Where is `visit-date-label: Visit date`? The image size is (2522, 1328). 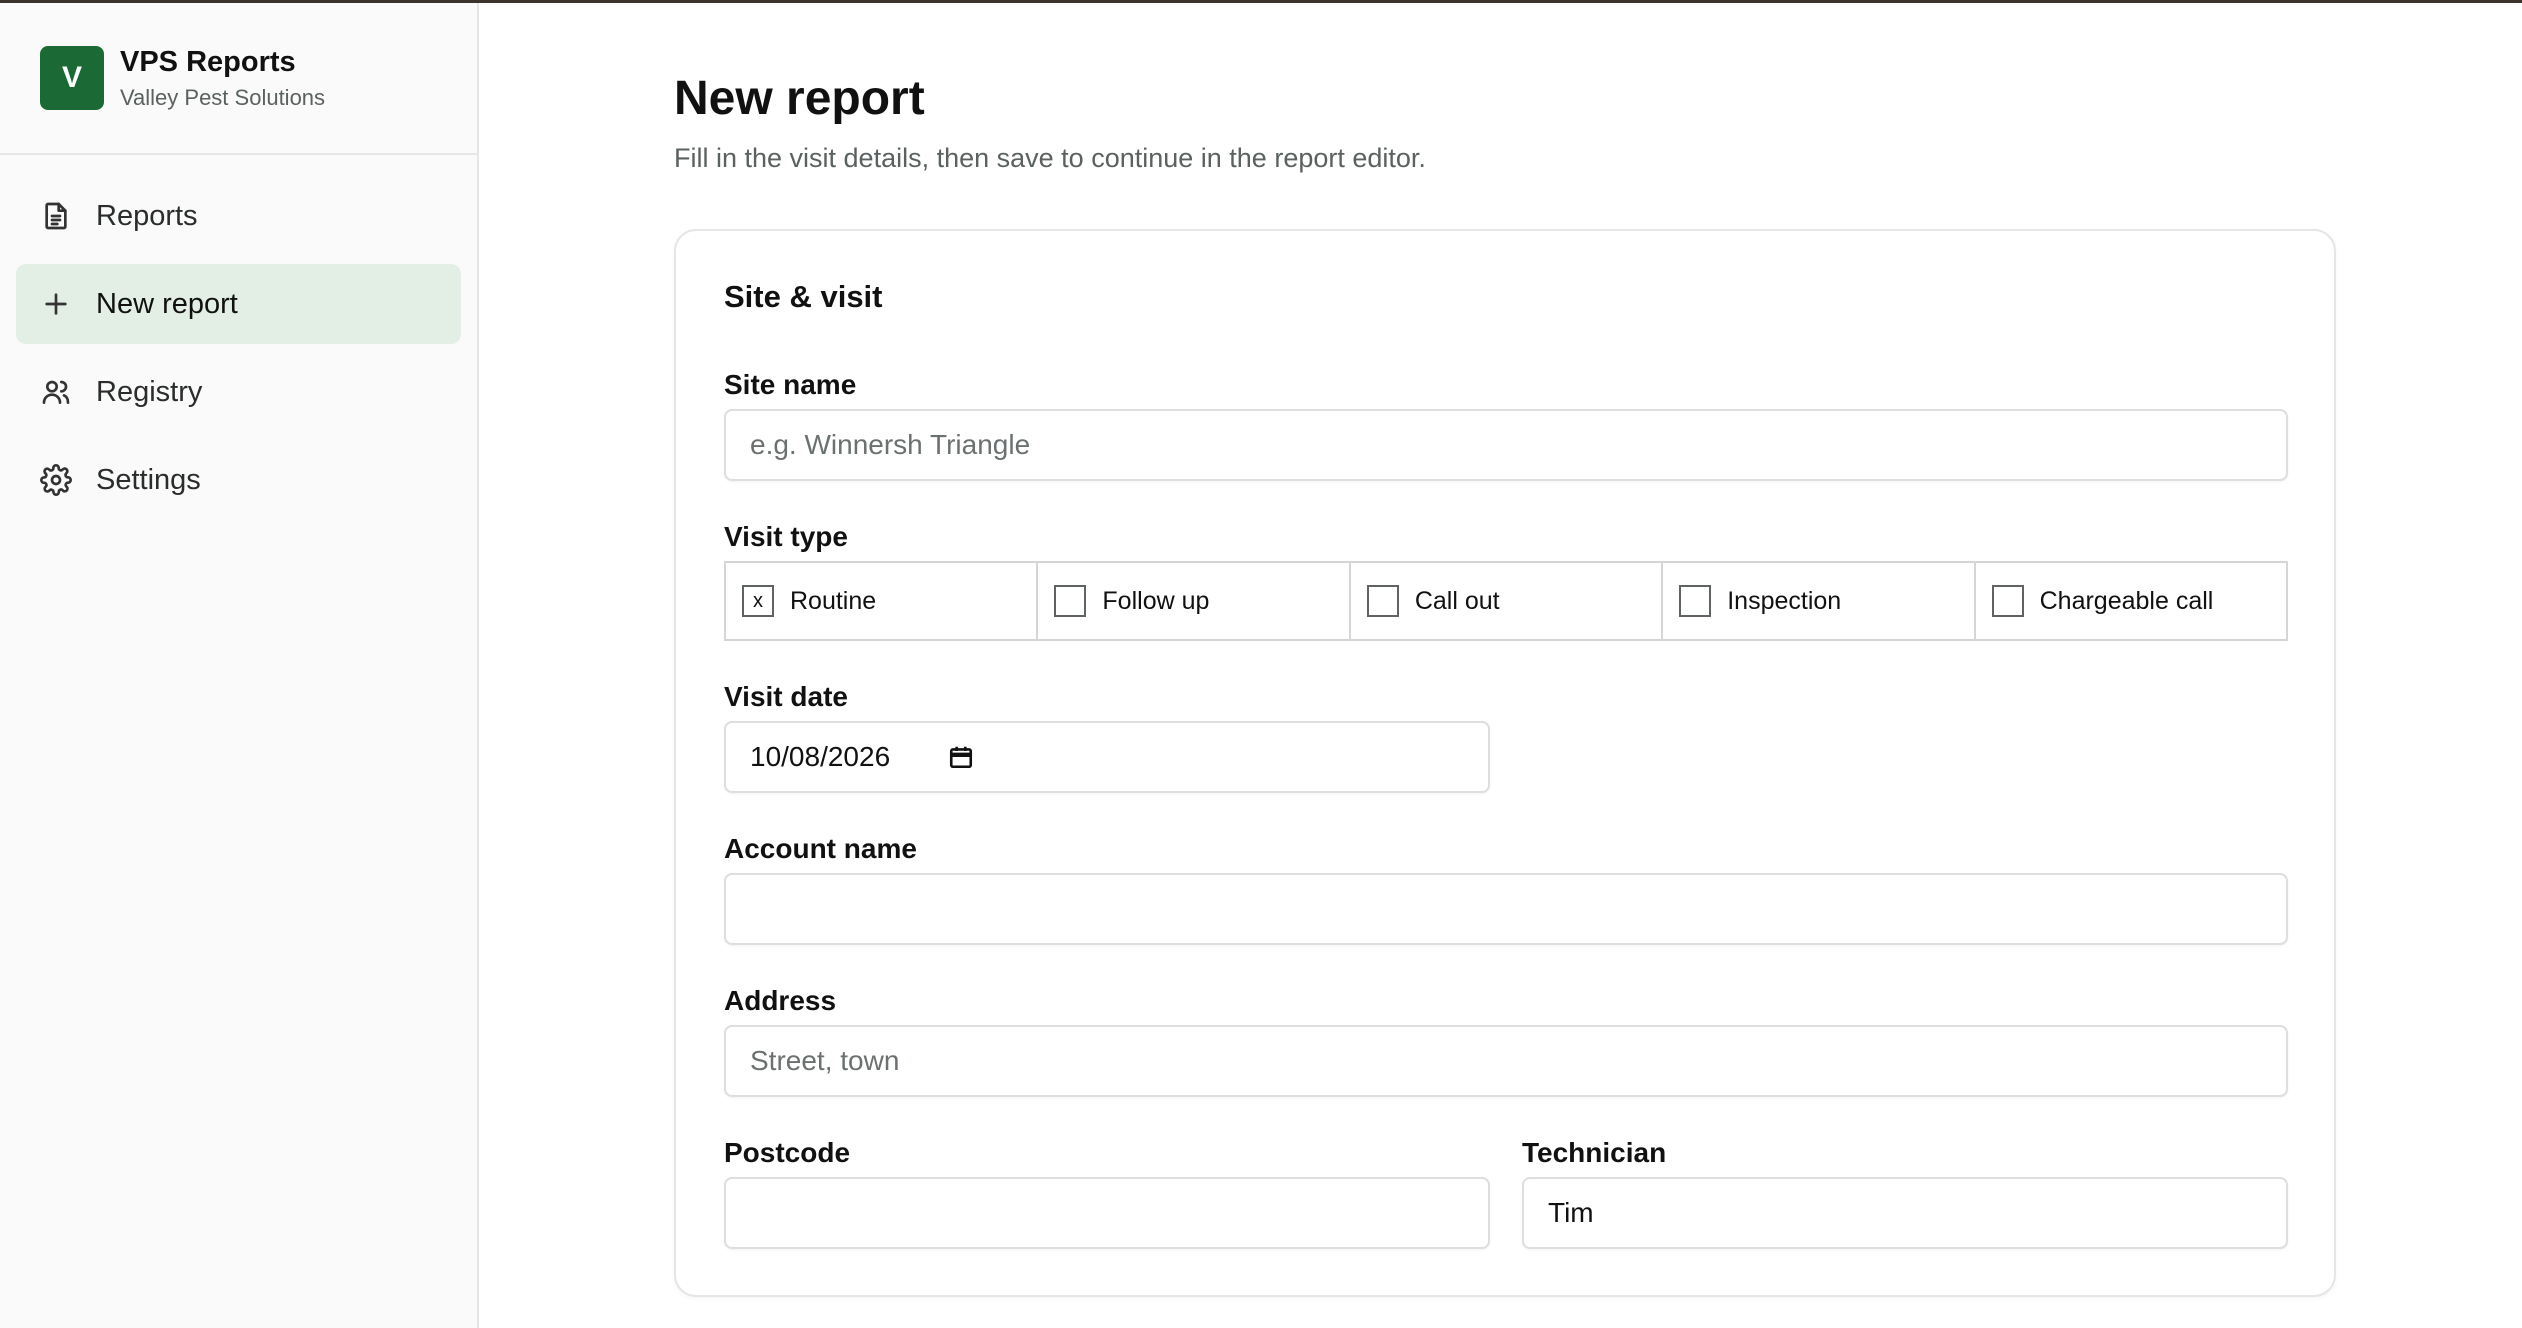
visit-date-label: Visit date is located at coordinates (786, 696).